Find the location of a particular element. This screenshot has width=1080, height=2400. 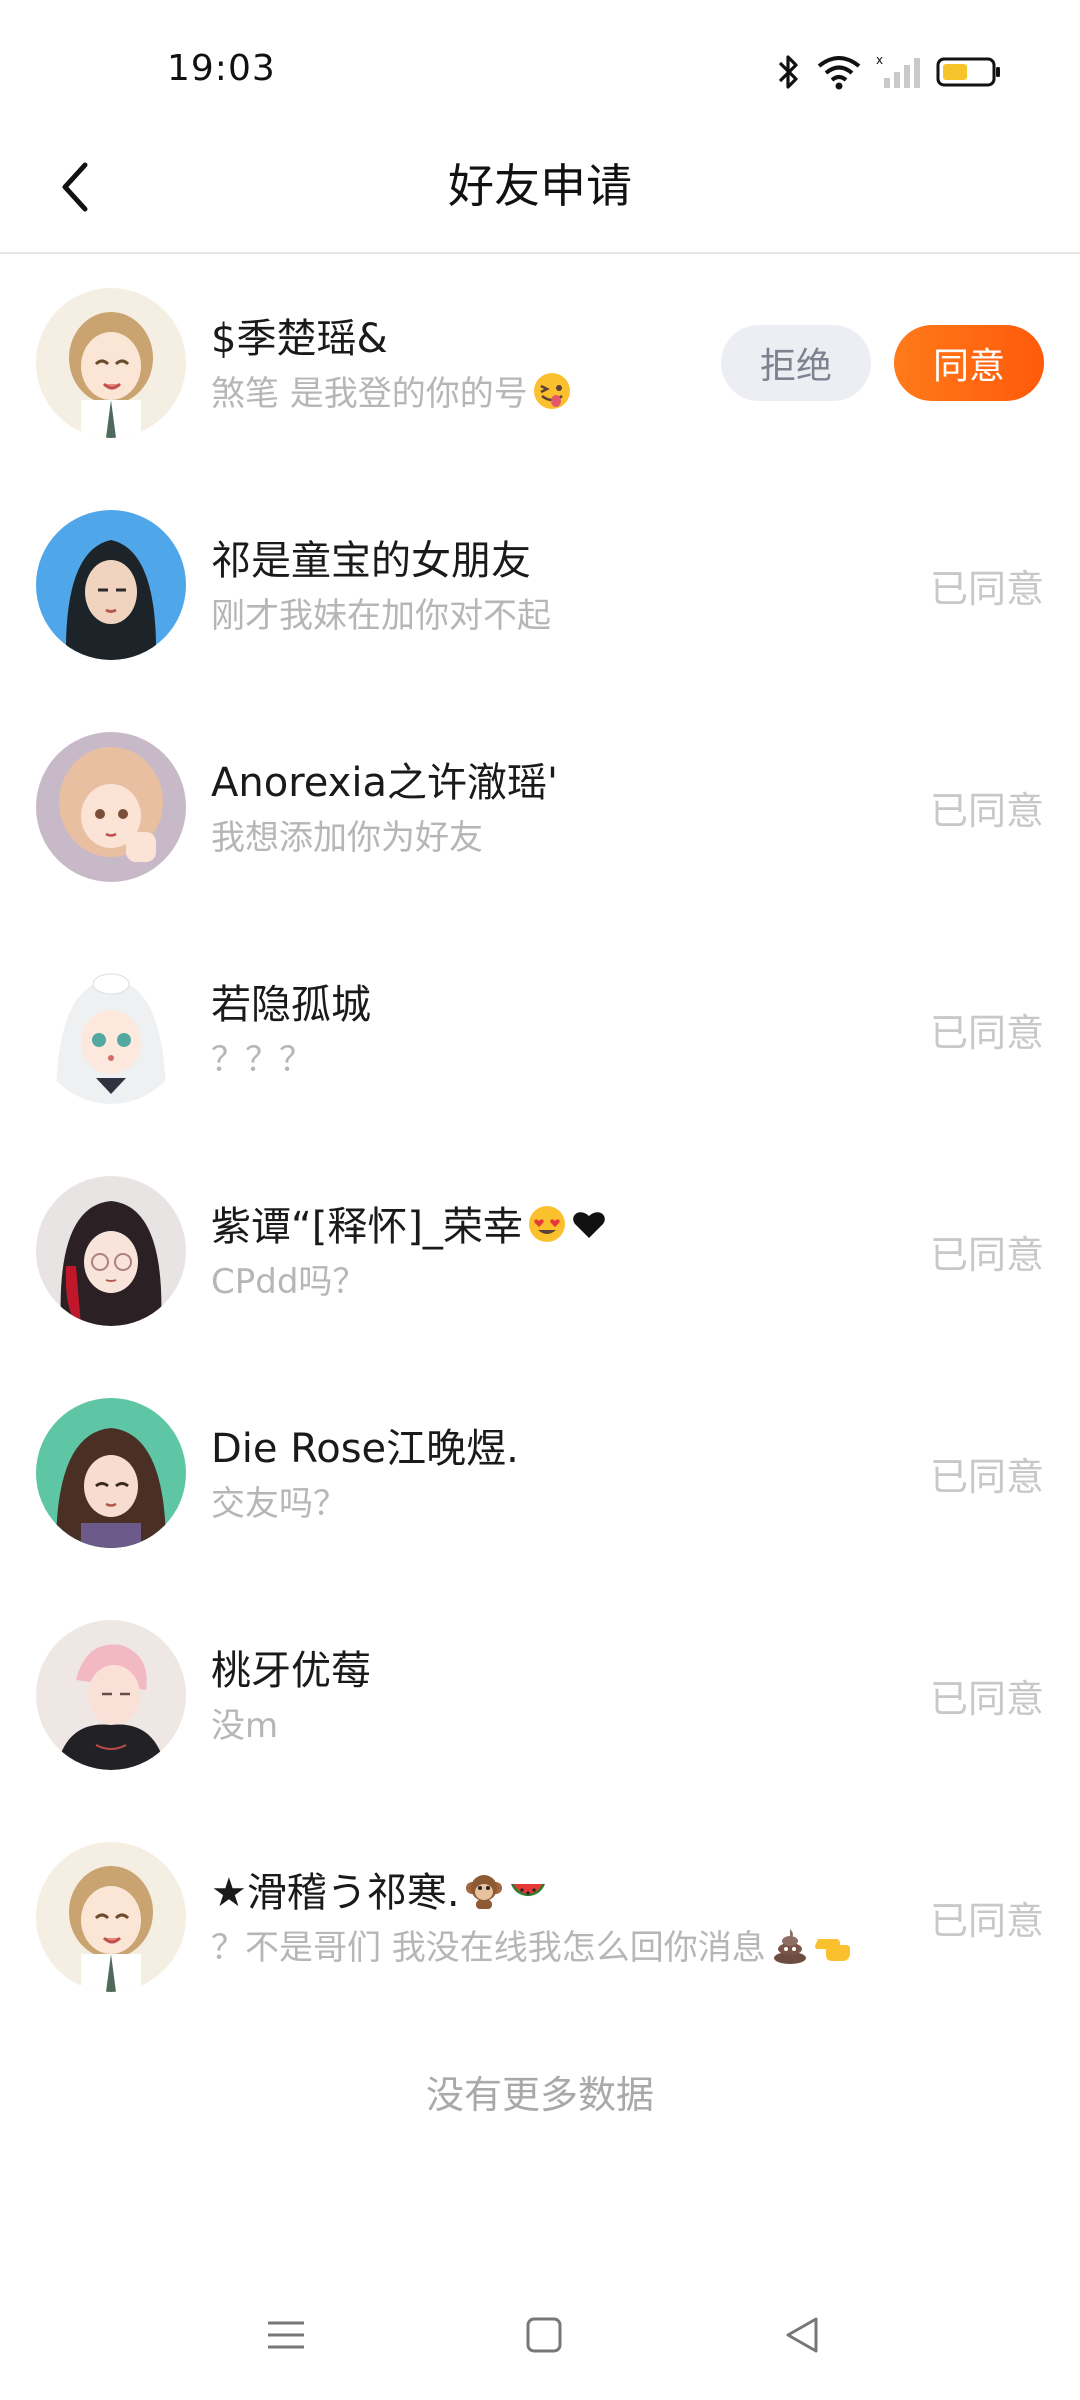

request-message: CPdd吗？ is located at coordinates (289, 1282).